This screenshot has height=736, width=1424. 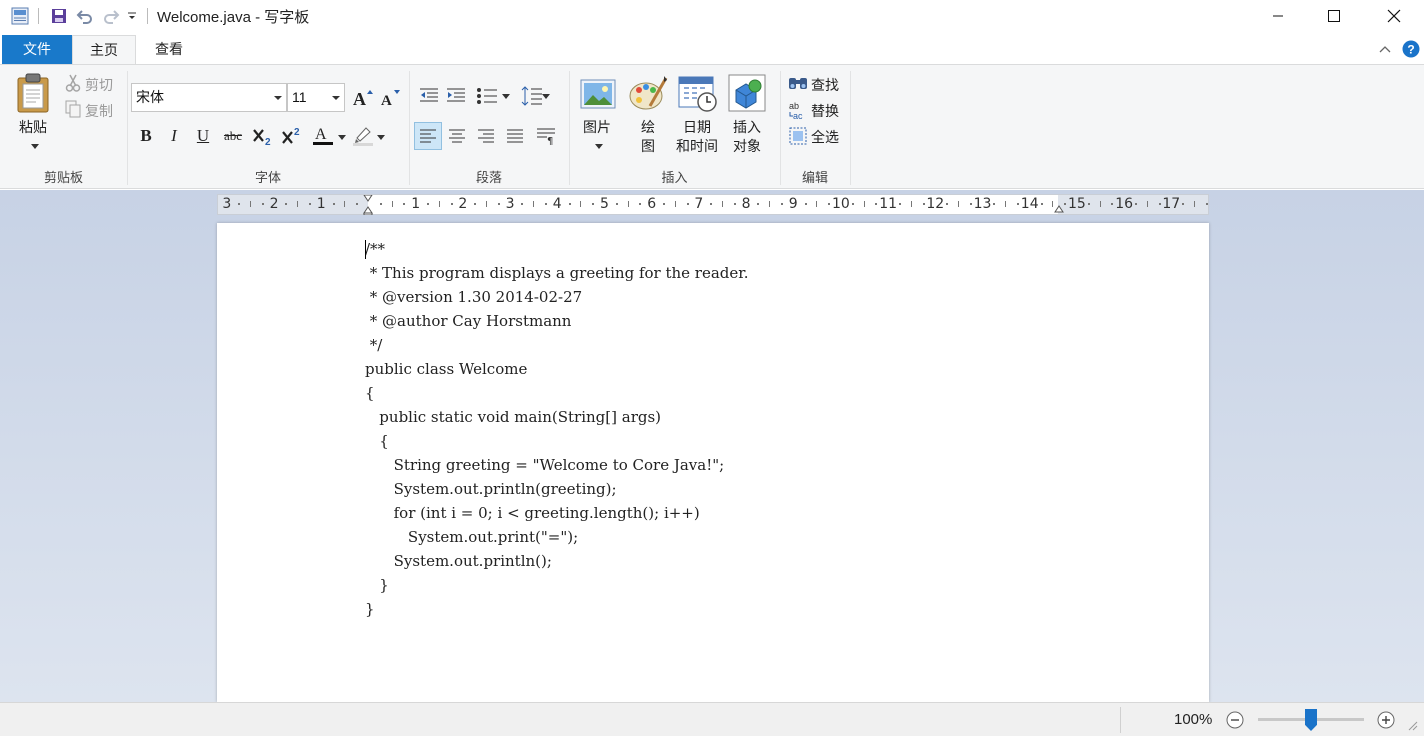 I want to click on picture-icon, so click(x=598, y=94).